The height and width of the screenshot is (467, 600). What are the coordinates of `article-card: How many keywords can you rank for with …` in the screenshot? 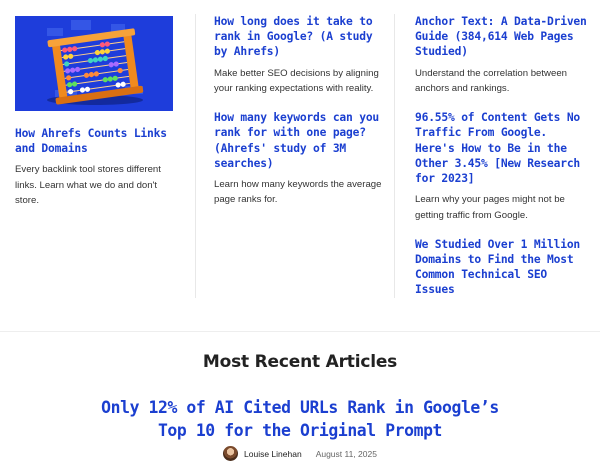 It's located at (299, 158).